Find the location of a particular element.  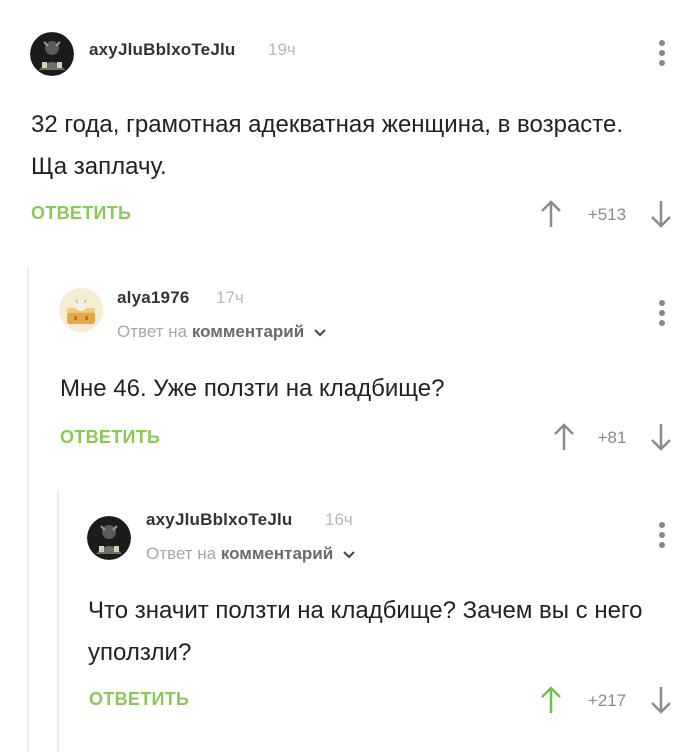

avatar-cat-bed-icon is located at coordinates (81, 310).